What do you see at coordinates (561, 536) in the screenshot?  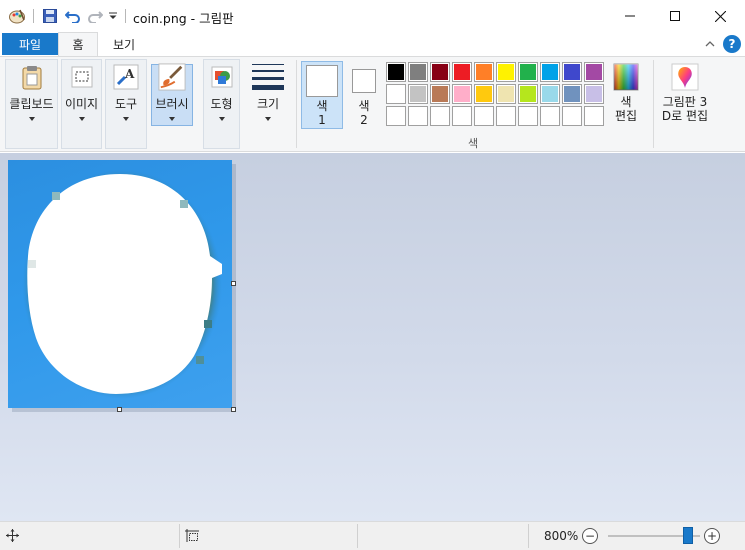 I see `zoom-level: 800%` at bounding box center [561, 536].